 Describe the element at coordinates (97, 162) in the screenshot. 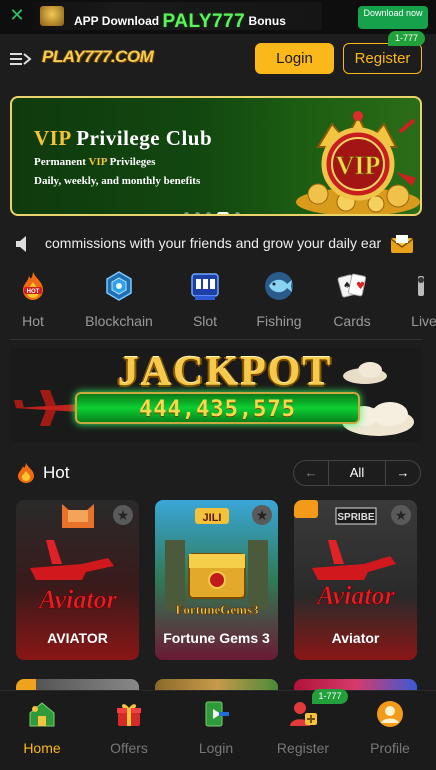

I see `banner-line-1-vip: VIP` at that location.